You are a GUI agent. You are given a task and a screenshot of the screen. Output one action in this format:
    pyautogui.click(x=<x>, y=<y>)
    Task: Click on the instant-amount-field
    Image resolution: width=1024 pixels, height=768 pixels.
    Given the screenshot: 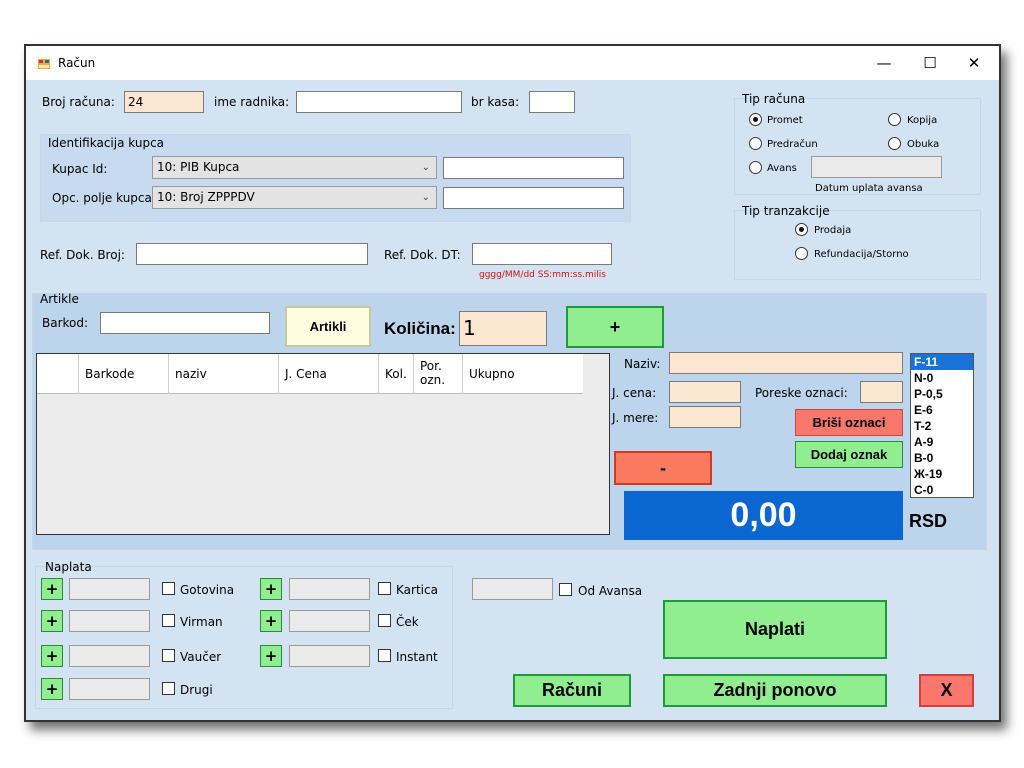 What is the action you would take?
    pyautogui.click(x=329, y=656)
    